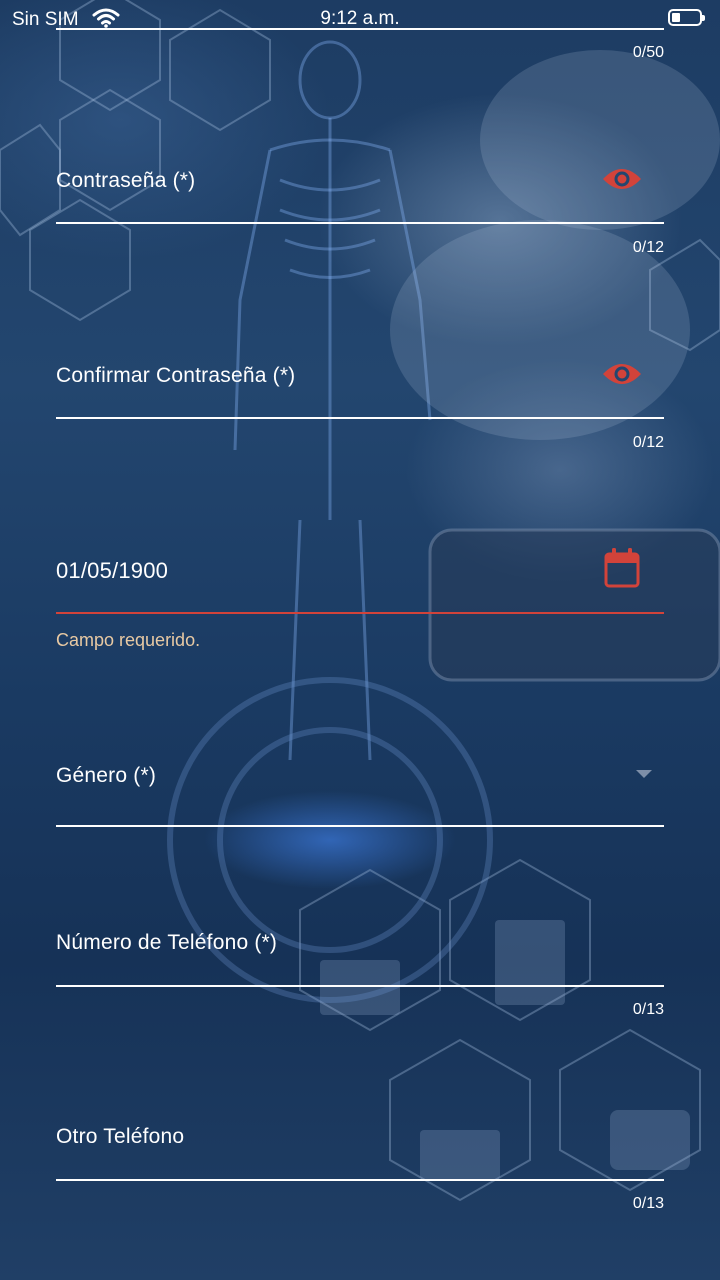 The image size is (720, 1280). I want to click on other-phone-underline, so click(360, 1180).